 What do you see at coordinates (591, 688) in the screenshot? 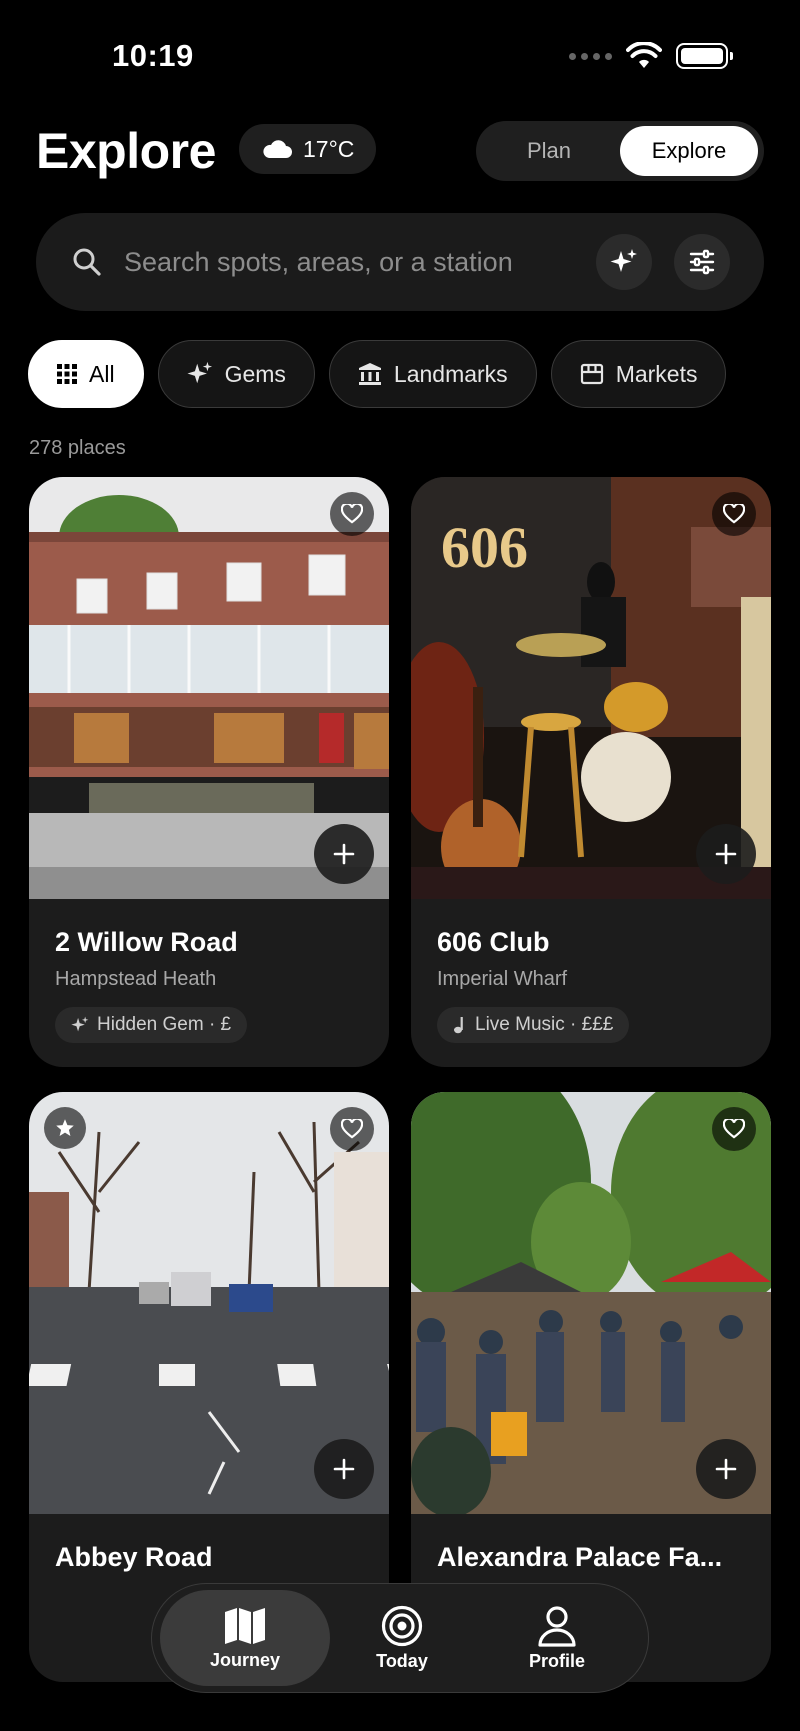
I see `place-photo: 606` at bounding box center [591, 688].